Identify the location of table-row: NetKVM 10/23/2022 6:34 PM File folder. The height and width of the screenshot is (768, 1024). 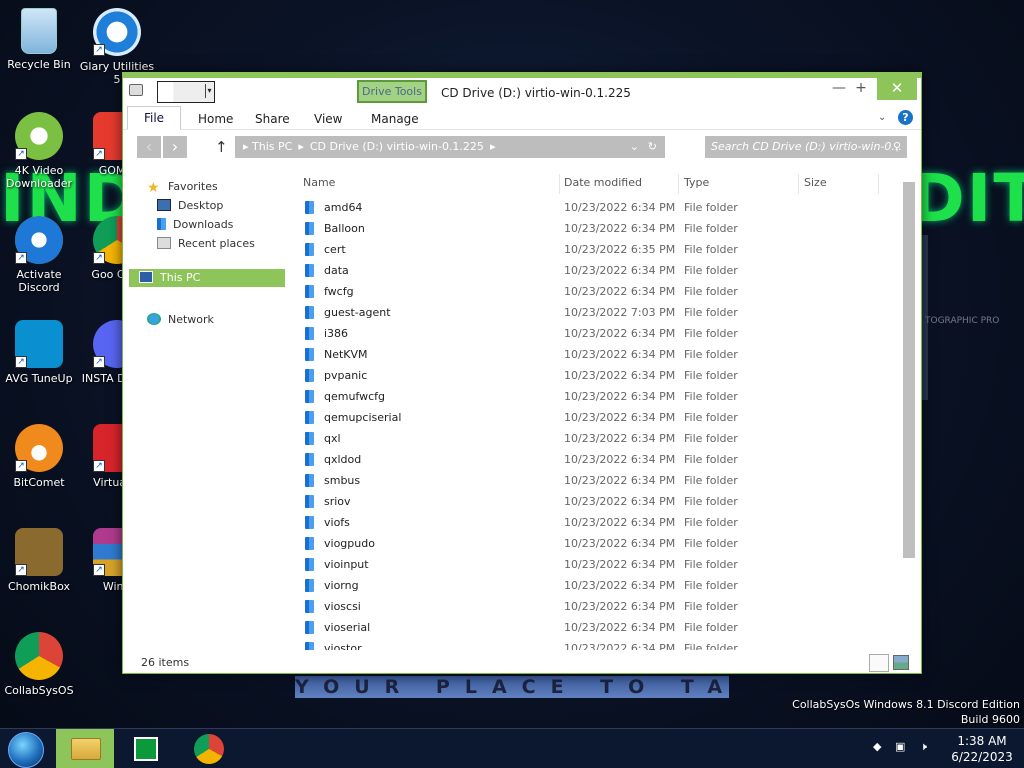
(600, 355).